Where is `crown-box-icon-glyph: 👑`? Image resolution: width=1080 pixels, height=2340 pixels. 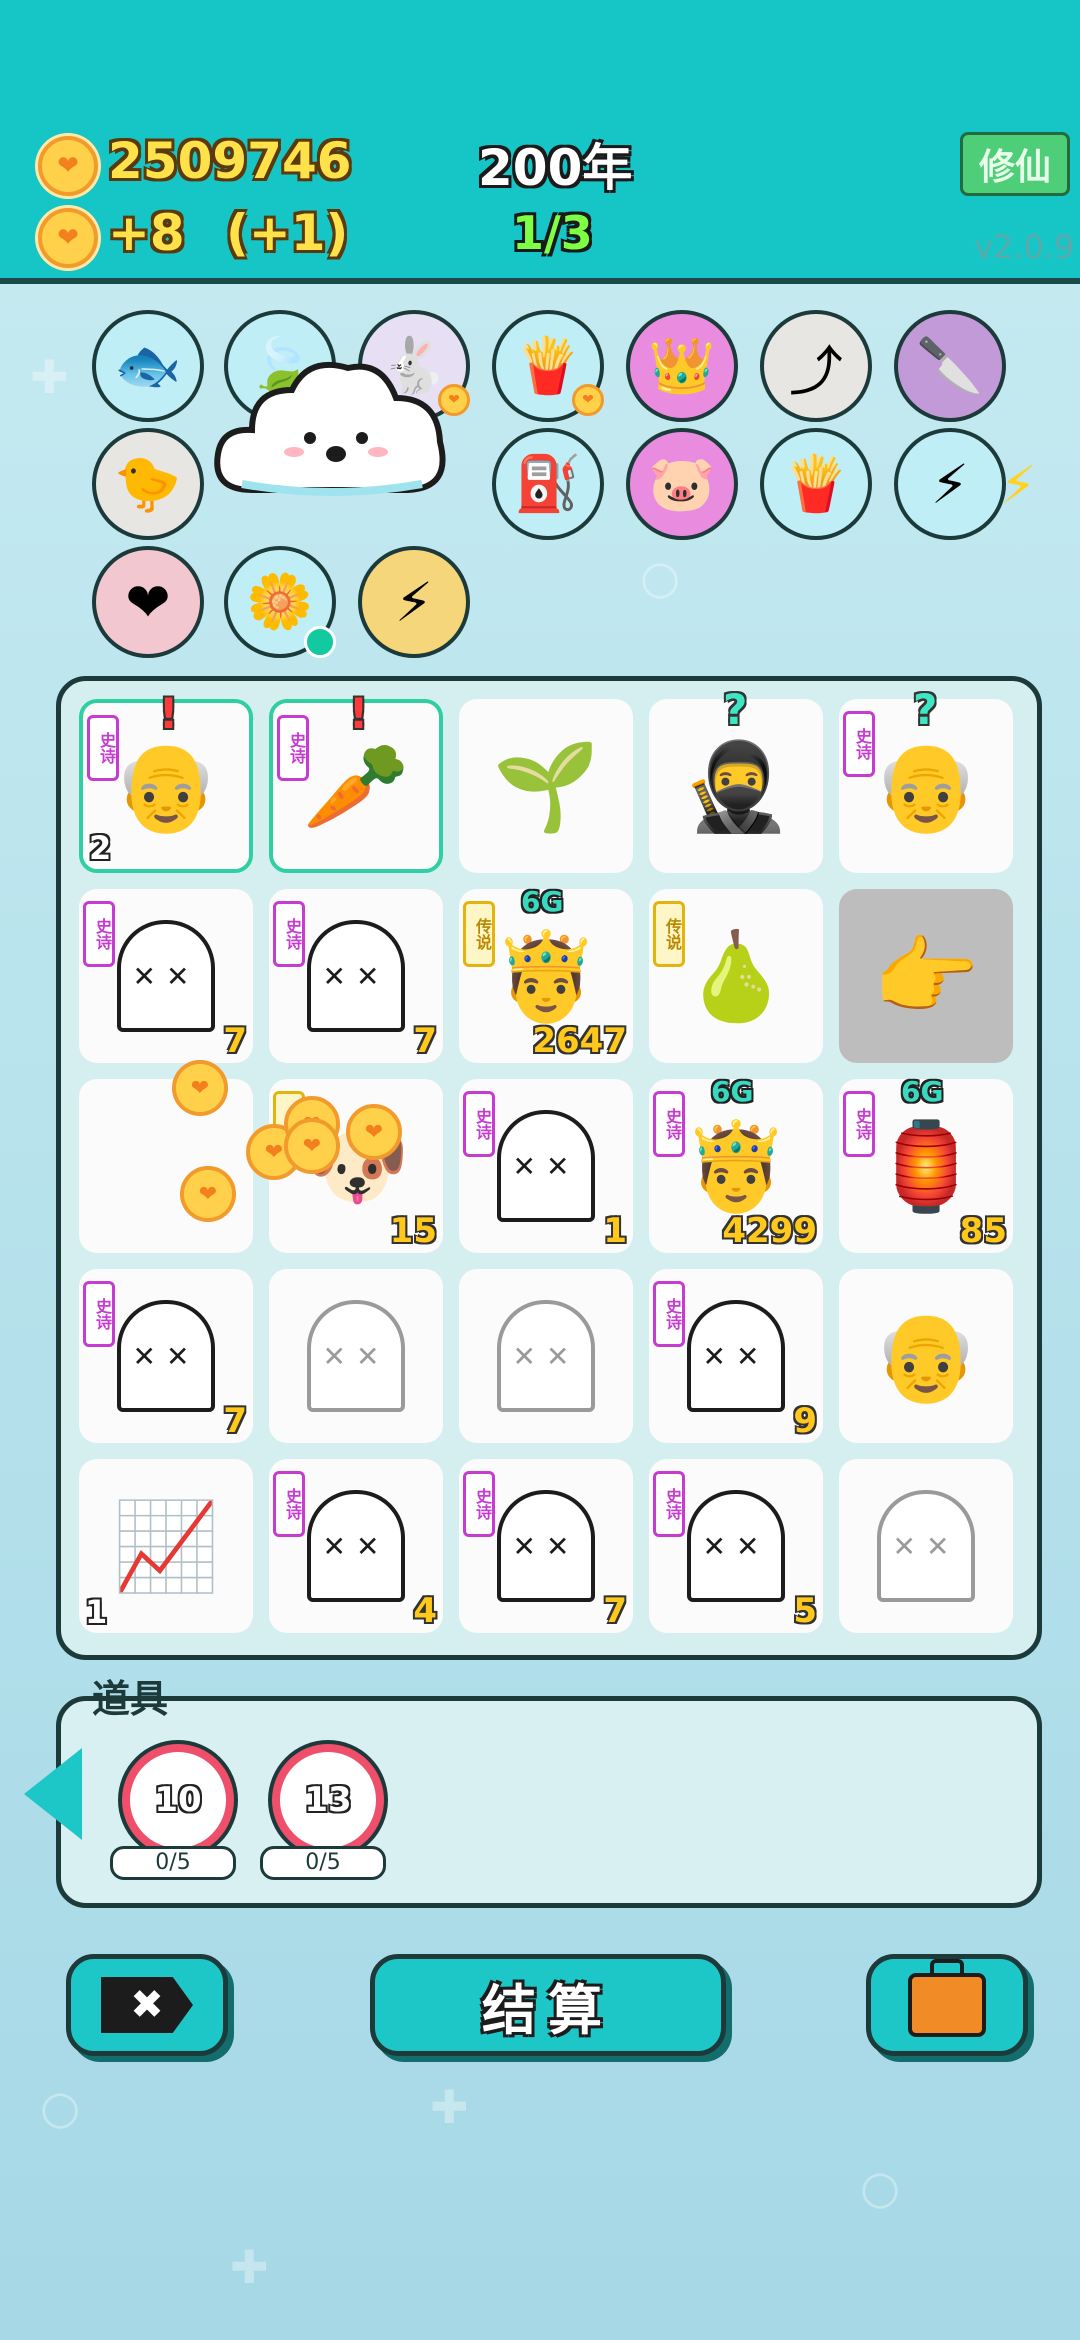 crown-box-icon-glyph: 👑 is located at coordinates (682, 365).